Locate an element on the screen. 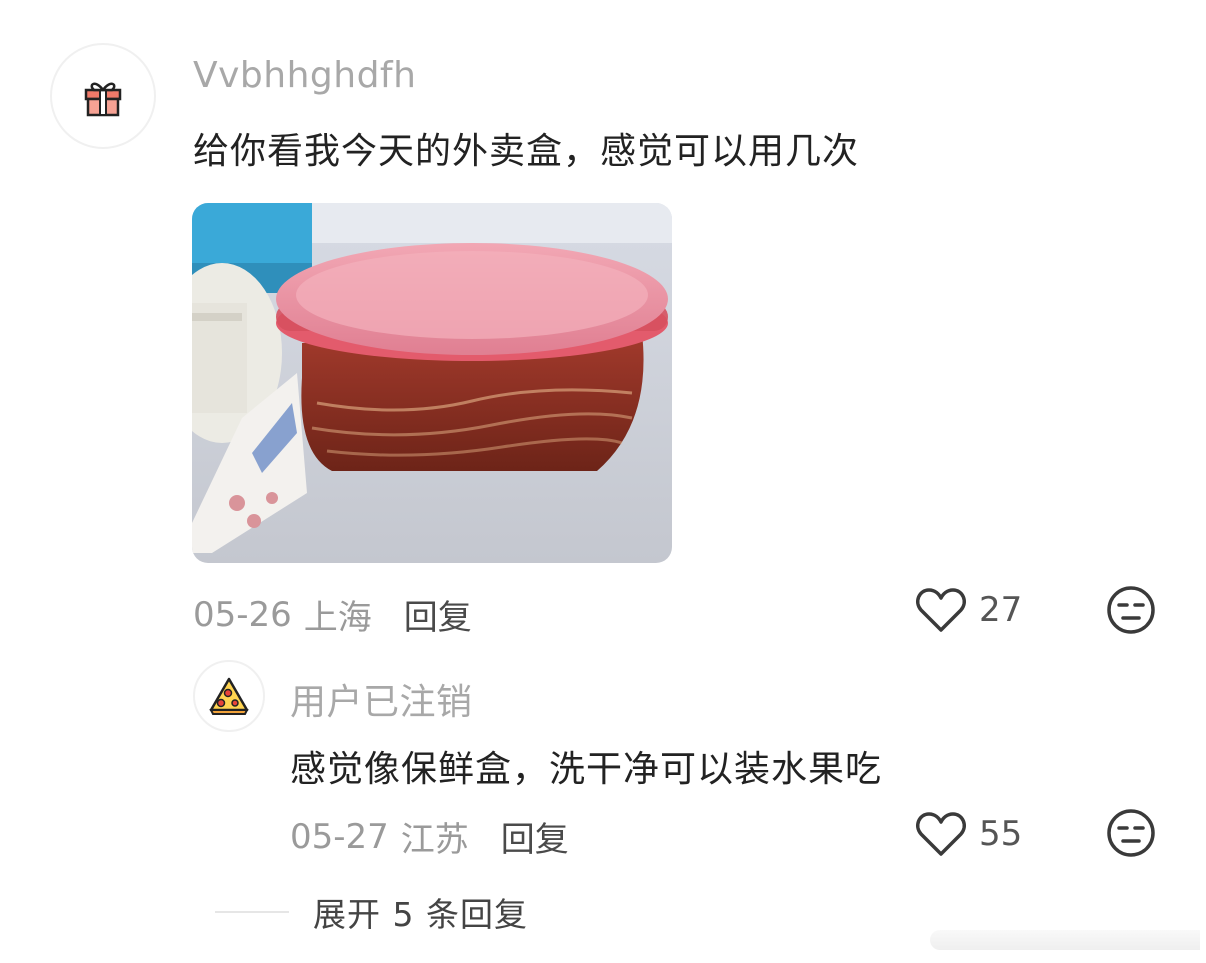 This screenshot has height=963, width=1206. takeout-box-photo is located at coordinates (432, 383).